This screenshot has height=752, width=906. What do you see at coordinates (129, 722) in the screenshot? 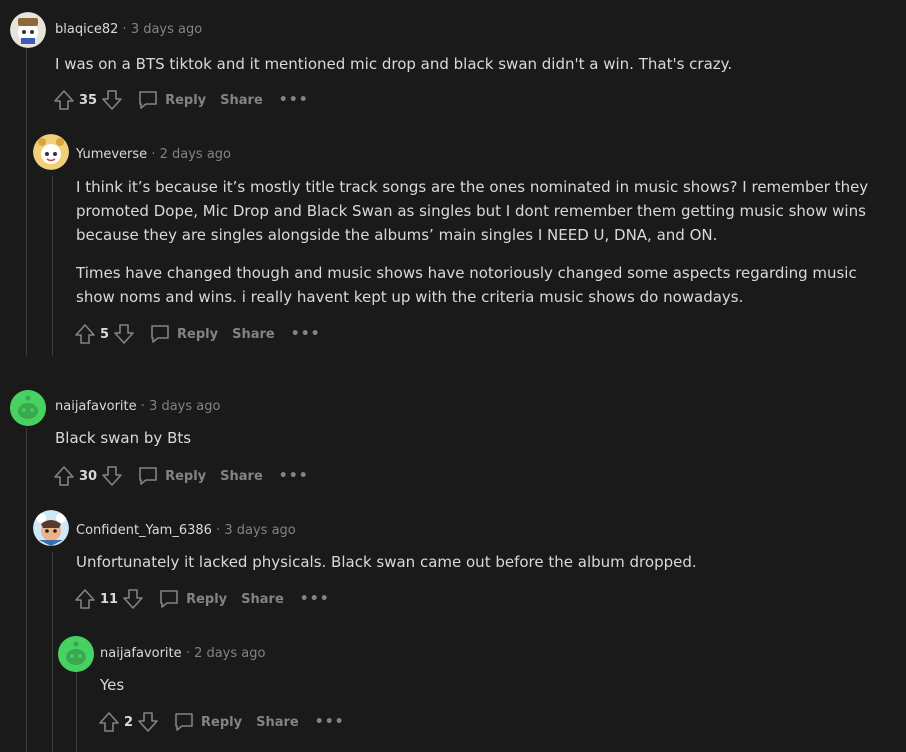
I see `vote-count: 2` at bounding box center [129, 722].